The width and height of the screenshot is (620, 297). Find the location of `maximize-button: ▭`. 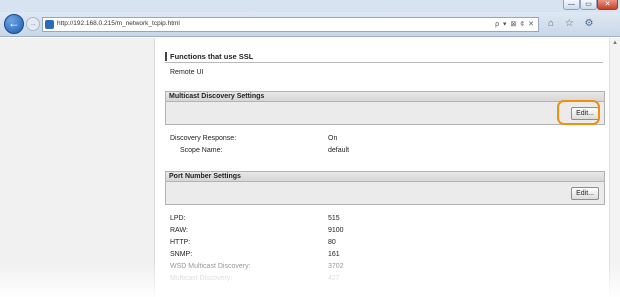

maximize-button: ▭ is located at coordinates (588, 5).